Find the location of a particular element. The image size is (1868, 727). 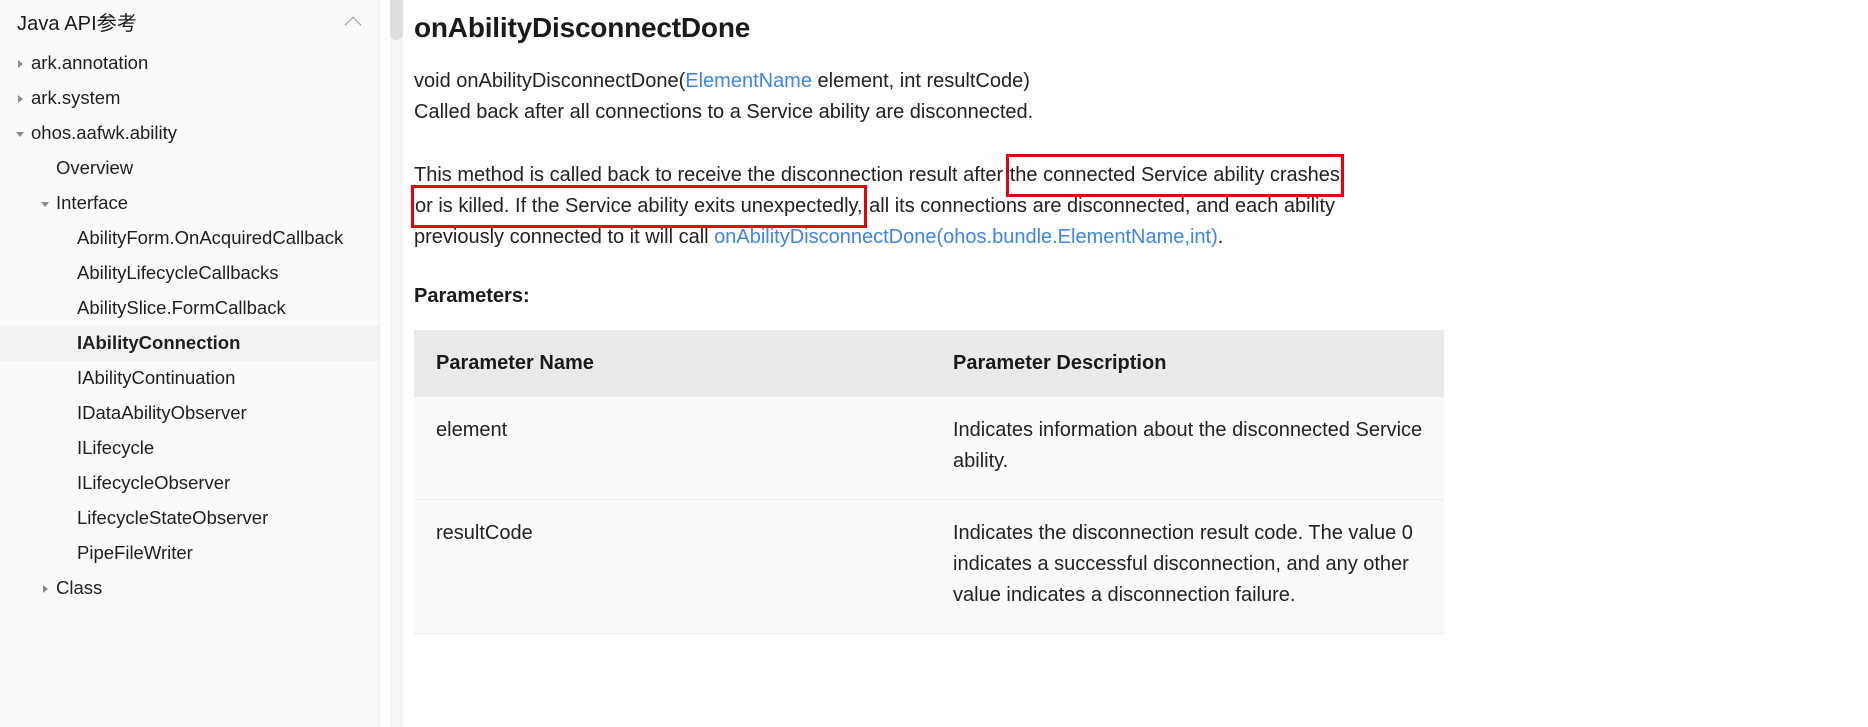

sidebar-item-overview: Overview is located at coordinates (189, 168).